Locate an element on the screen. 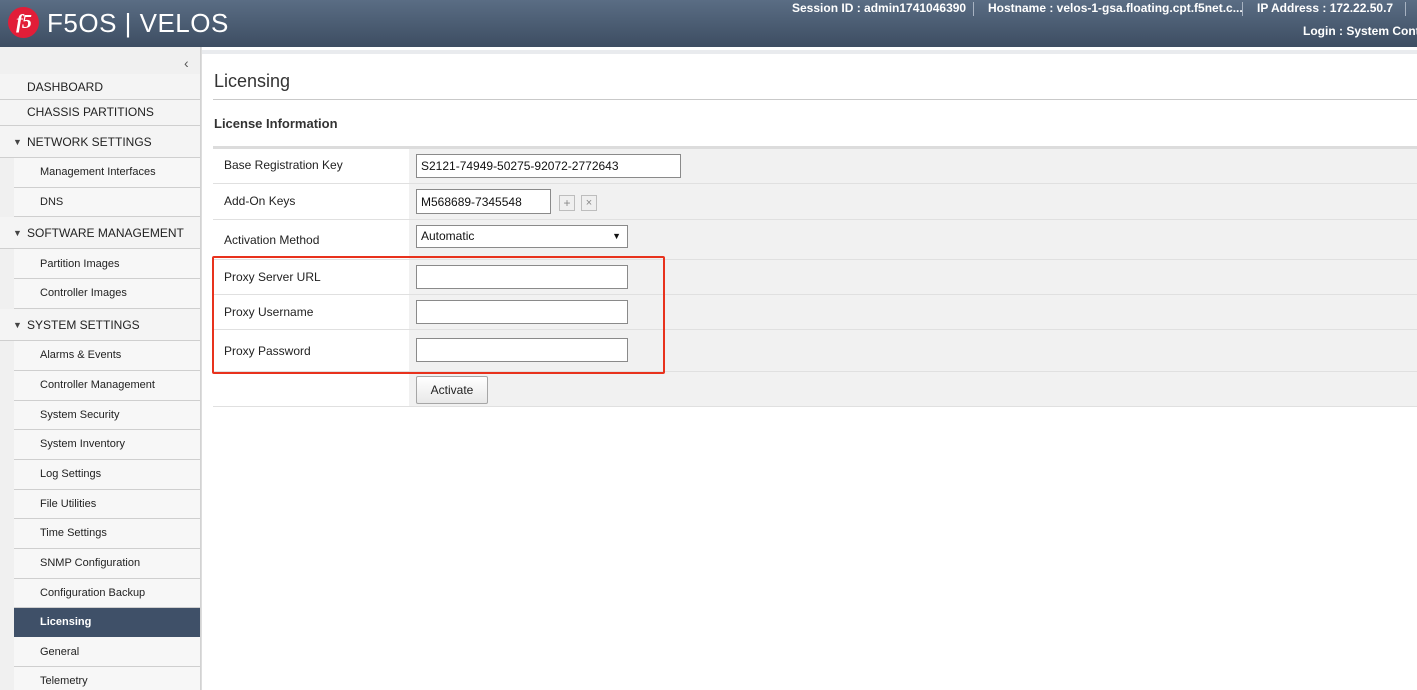 The image size is (1417, 690). sidebar-item-telemetry: Telemetry is located at coordinates (107, 678).